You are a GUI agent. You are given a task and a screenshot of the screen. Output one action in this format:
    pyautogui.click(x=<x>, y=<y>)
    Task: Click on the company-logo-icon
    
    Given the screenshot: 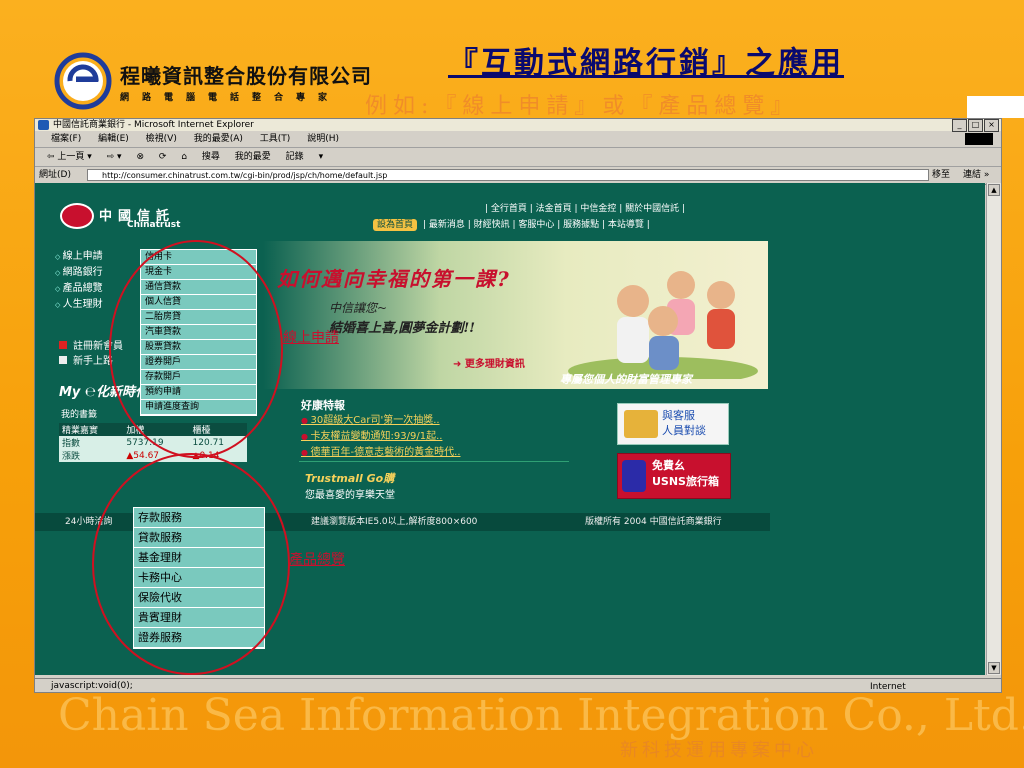 What is the action you would take?
    pyautogui.click(x=83, y=81)
    